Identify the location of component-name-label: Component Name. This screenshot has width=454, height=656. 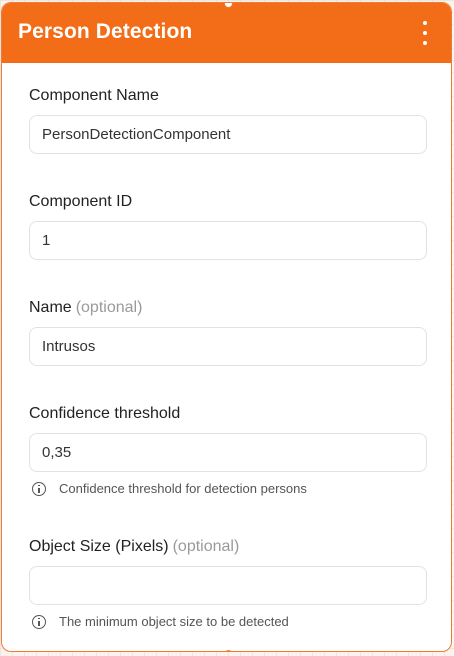
(94, 95).